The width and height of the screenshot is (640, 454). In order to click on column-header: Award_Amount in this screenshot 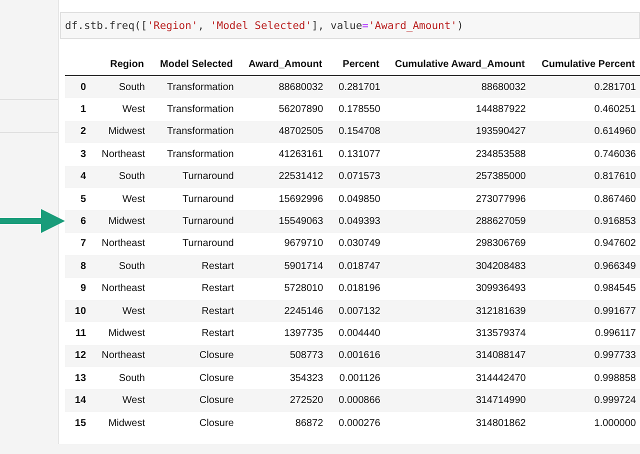, I will do `click(285, 64)`.